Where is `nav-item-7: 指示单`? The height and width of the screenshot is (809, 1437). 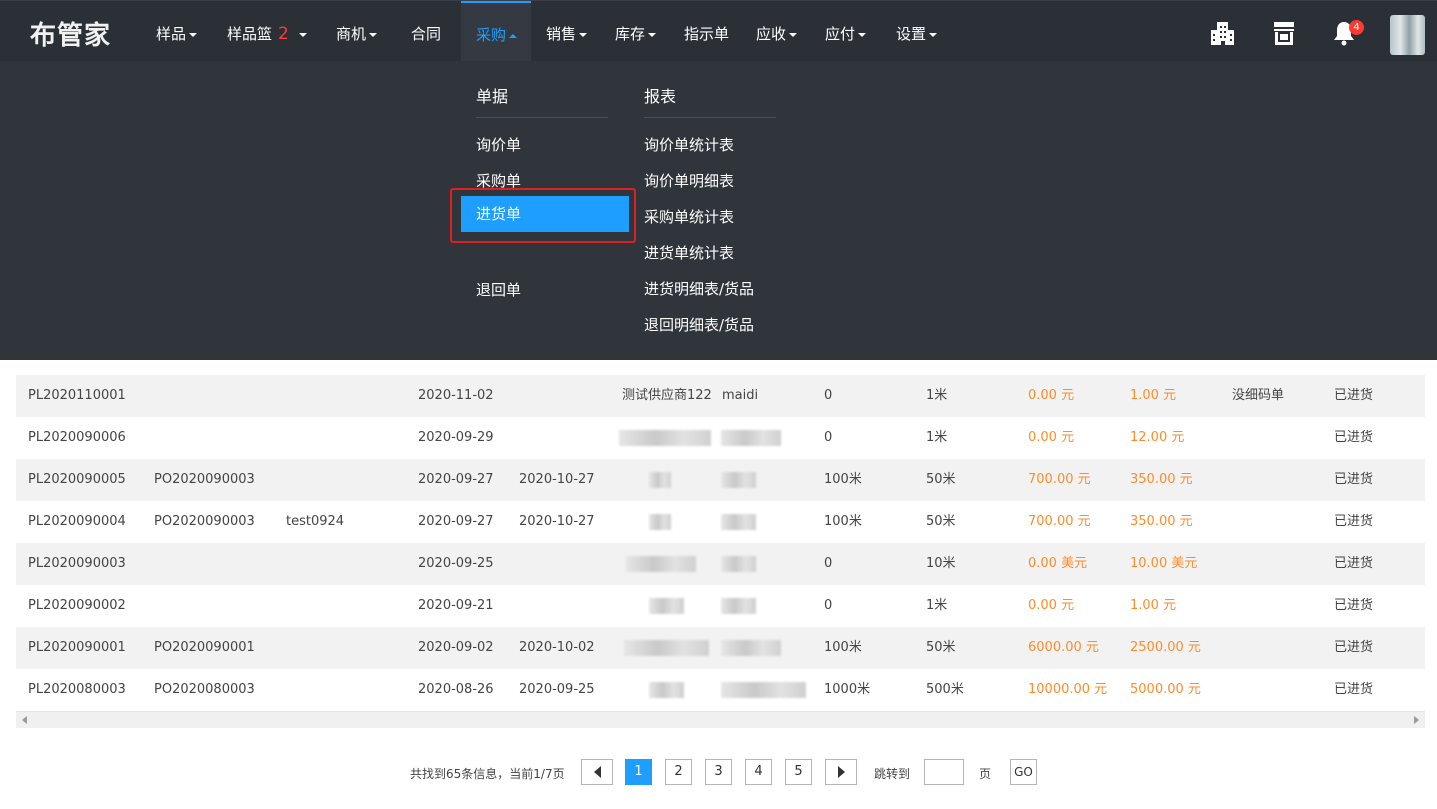
nav-item-7: 指示单 is located at coordinates (706, 31).